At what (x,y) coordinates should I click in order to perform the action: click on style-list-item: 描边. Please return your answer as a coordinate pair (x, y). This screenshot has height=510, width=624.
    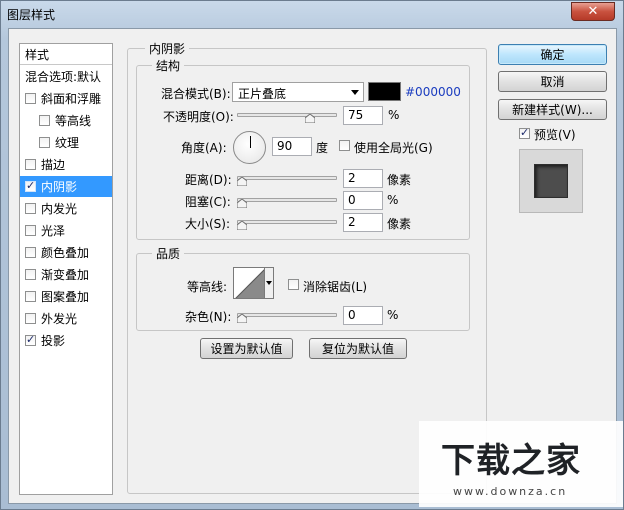
    Looking at the image, I should click on (66, 164).